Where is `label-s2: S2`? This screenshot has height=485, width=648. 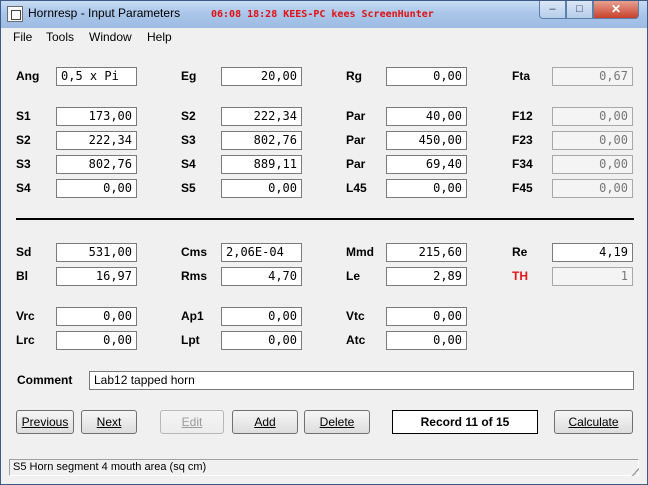
label-s2: S2 is located at coordinates (23, 140).